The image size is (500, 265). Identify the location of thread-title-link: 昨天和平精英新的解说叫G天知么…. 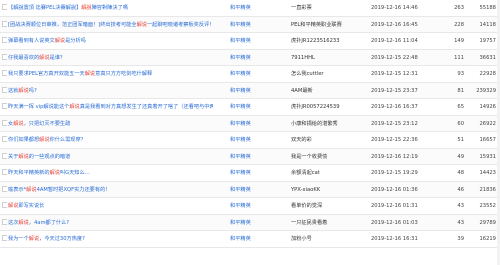
(110, 173).